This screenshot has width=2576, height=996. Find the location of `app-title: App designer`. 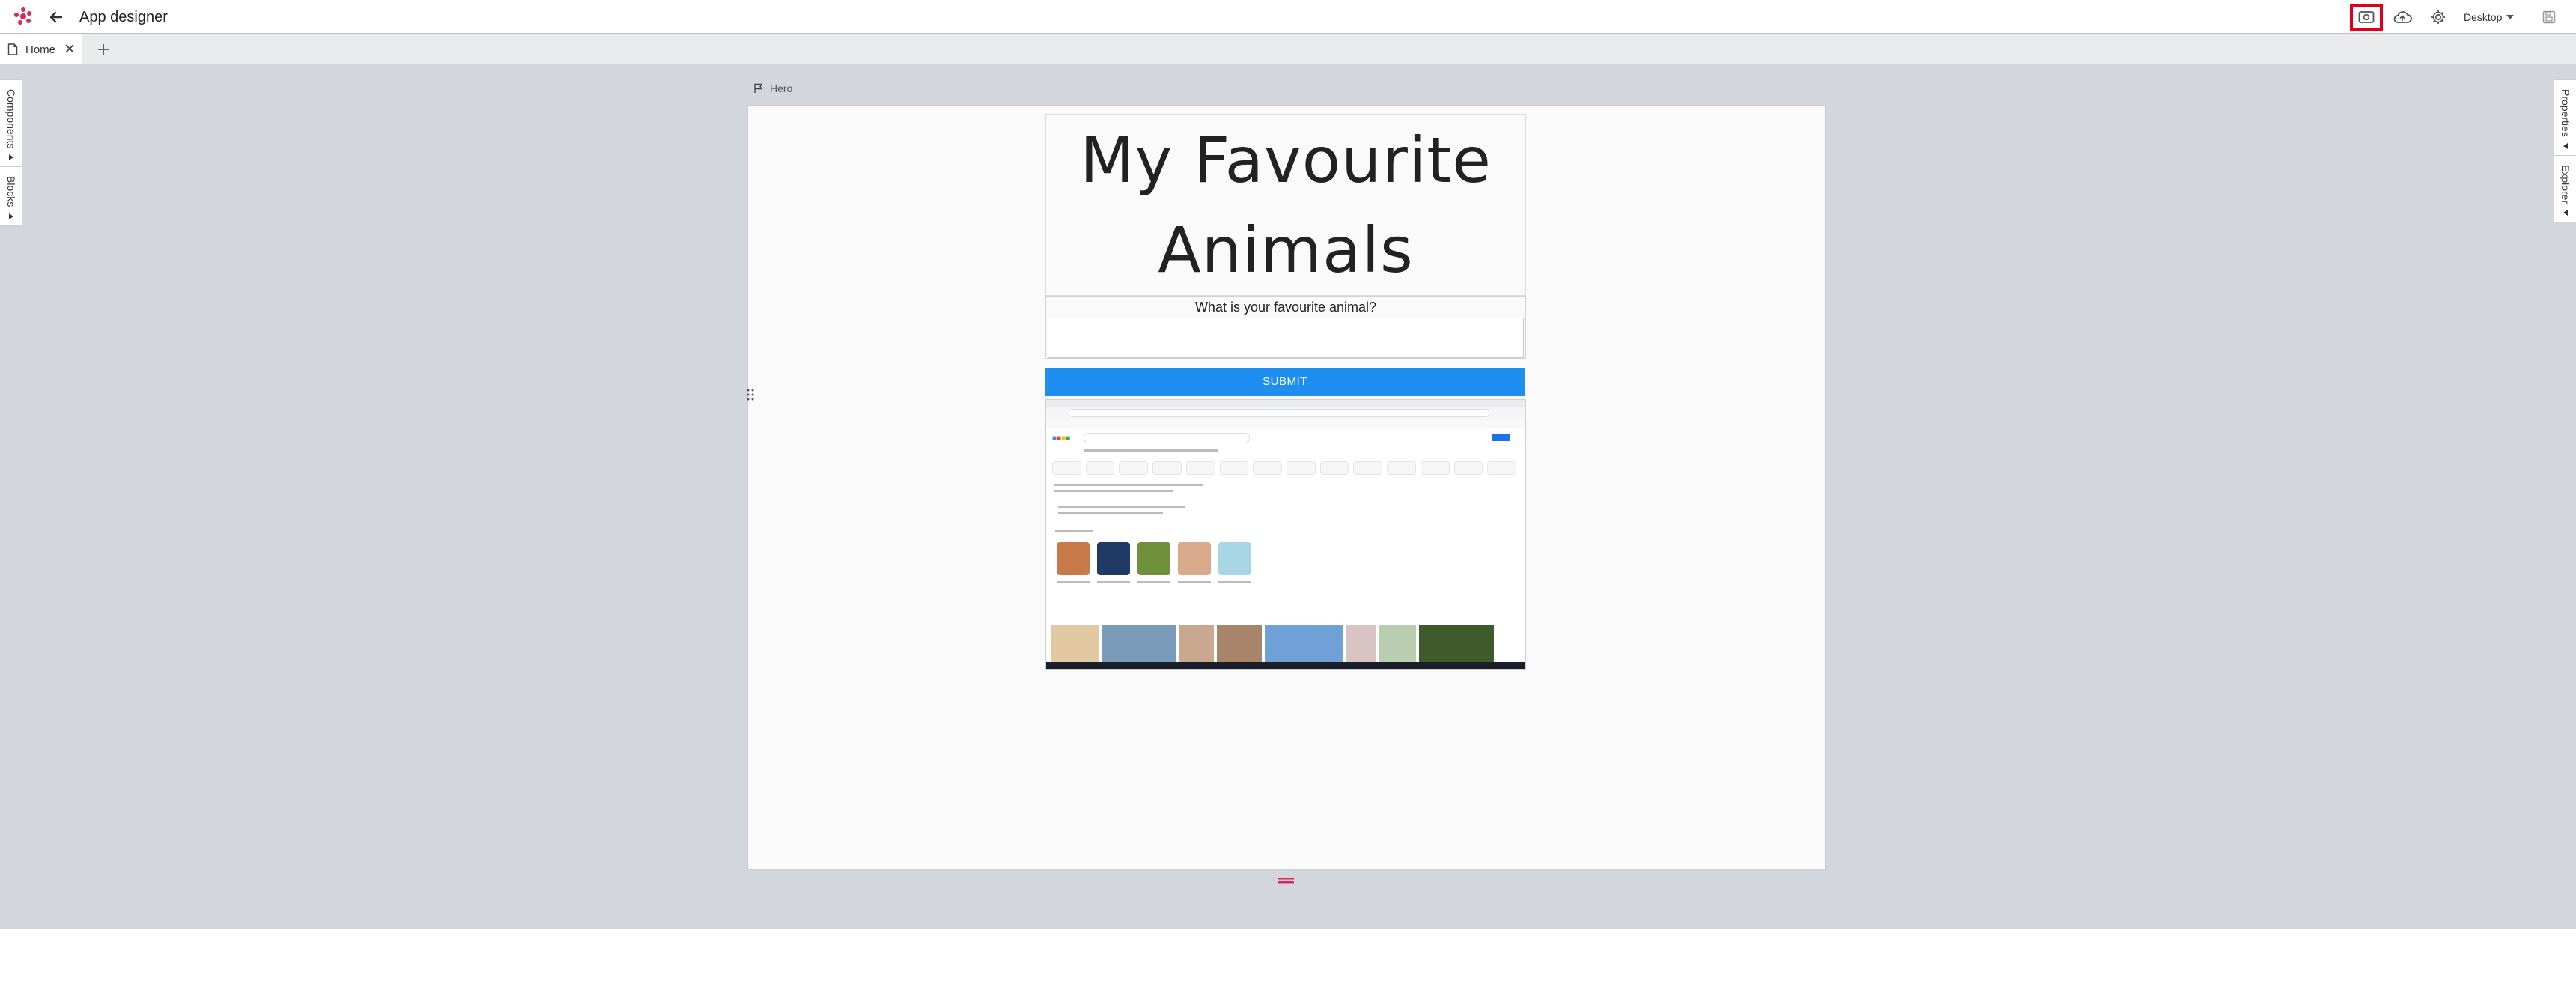

app-title: App designer is located at coordinates (123, 17).